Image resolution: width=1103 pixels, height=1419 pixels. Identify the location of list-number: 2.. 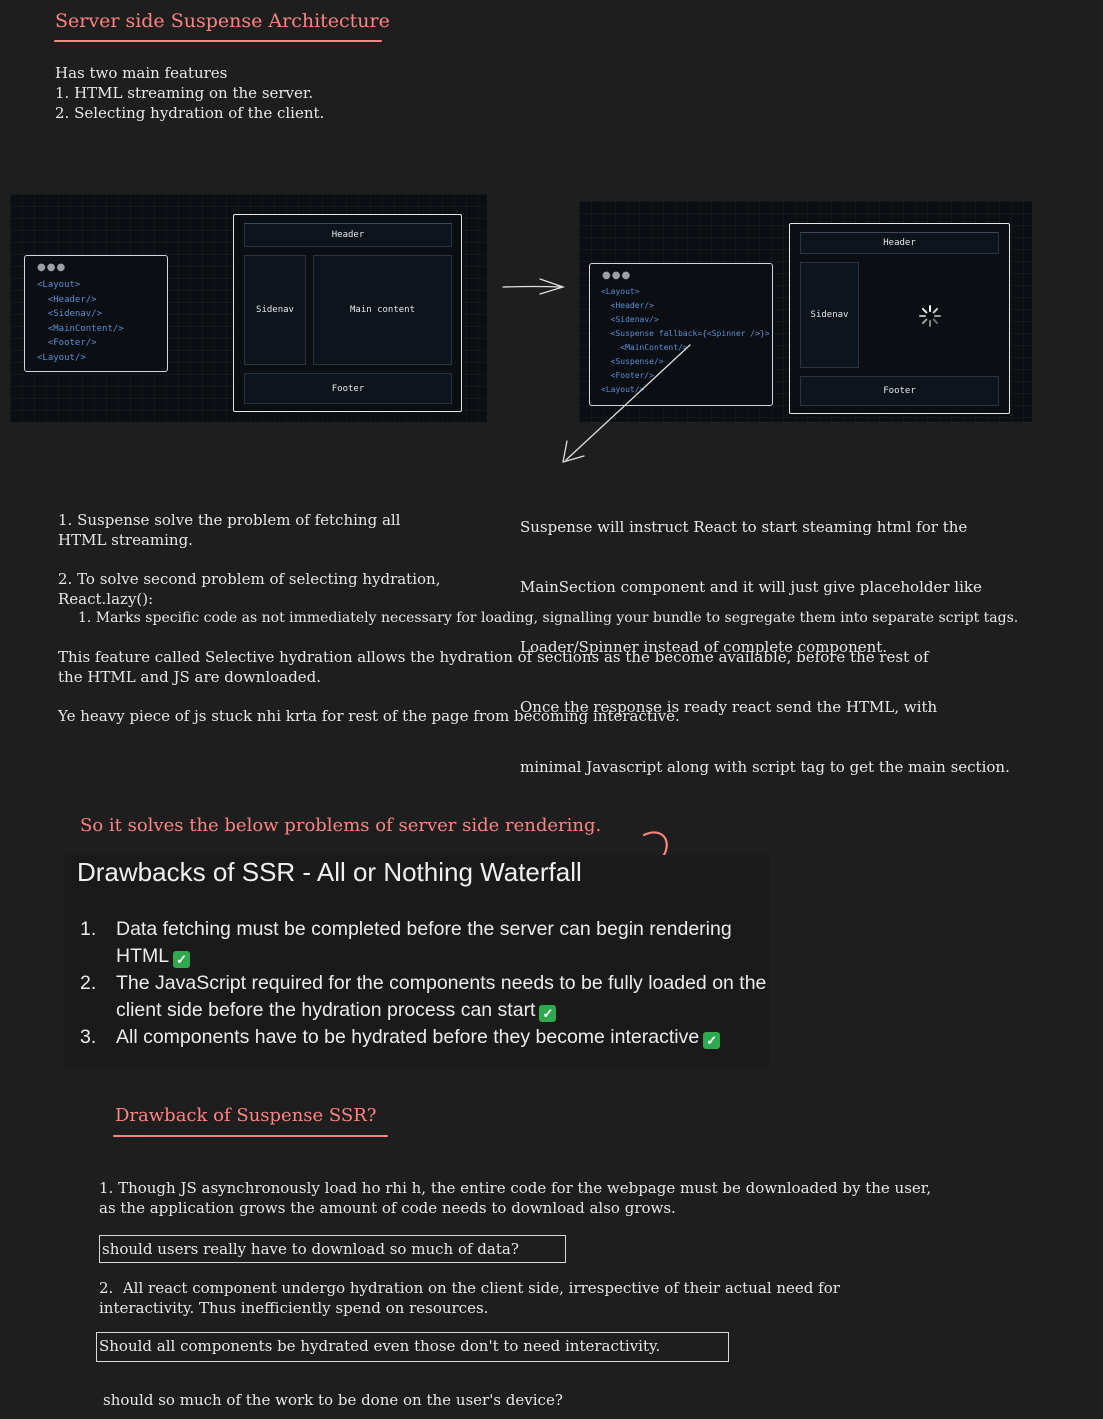
(88, 983).